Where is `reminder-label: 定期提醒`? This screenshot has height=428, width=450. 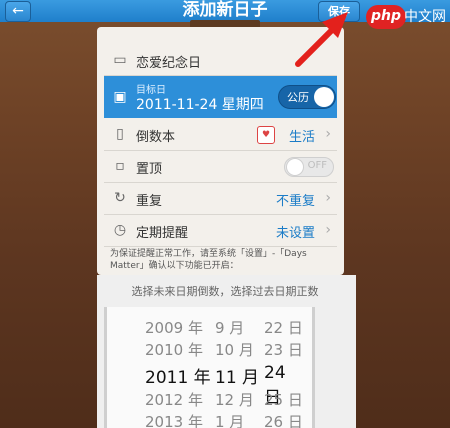
reminder-label: 定期提醒 is located at coordinates (162, 233).